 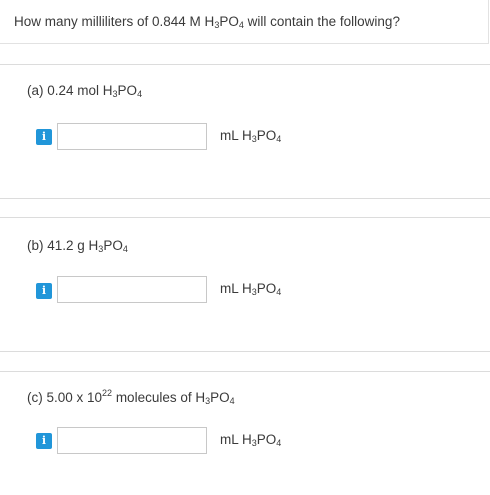 What do you see at coordinates (132, 289) in the screenshot?
I see `part-b-answer-input` at bounding box center [132, 289].